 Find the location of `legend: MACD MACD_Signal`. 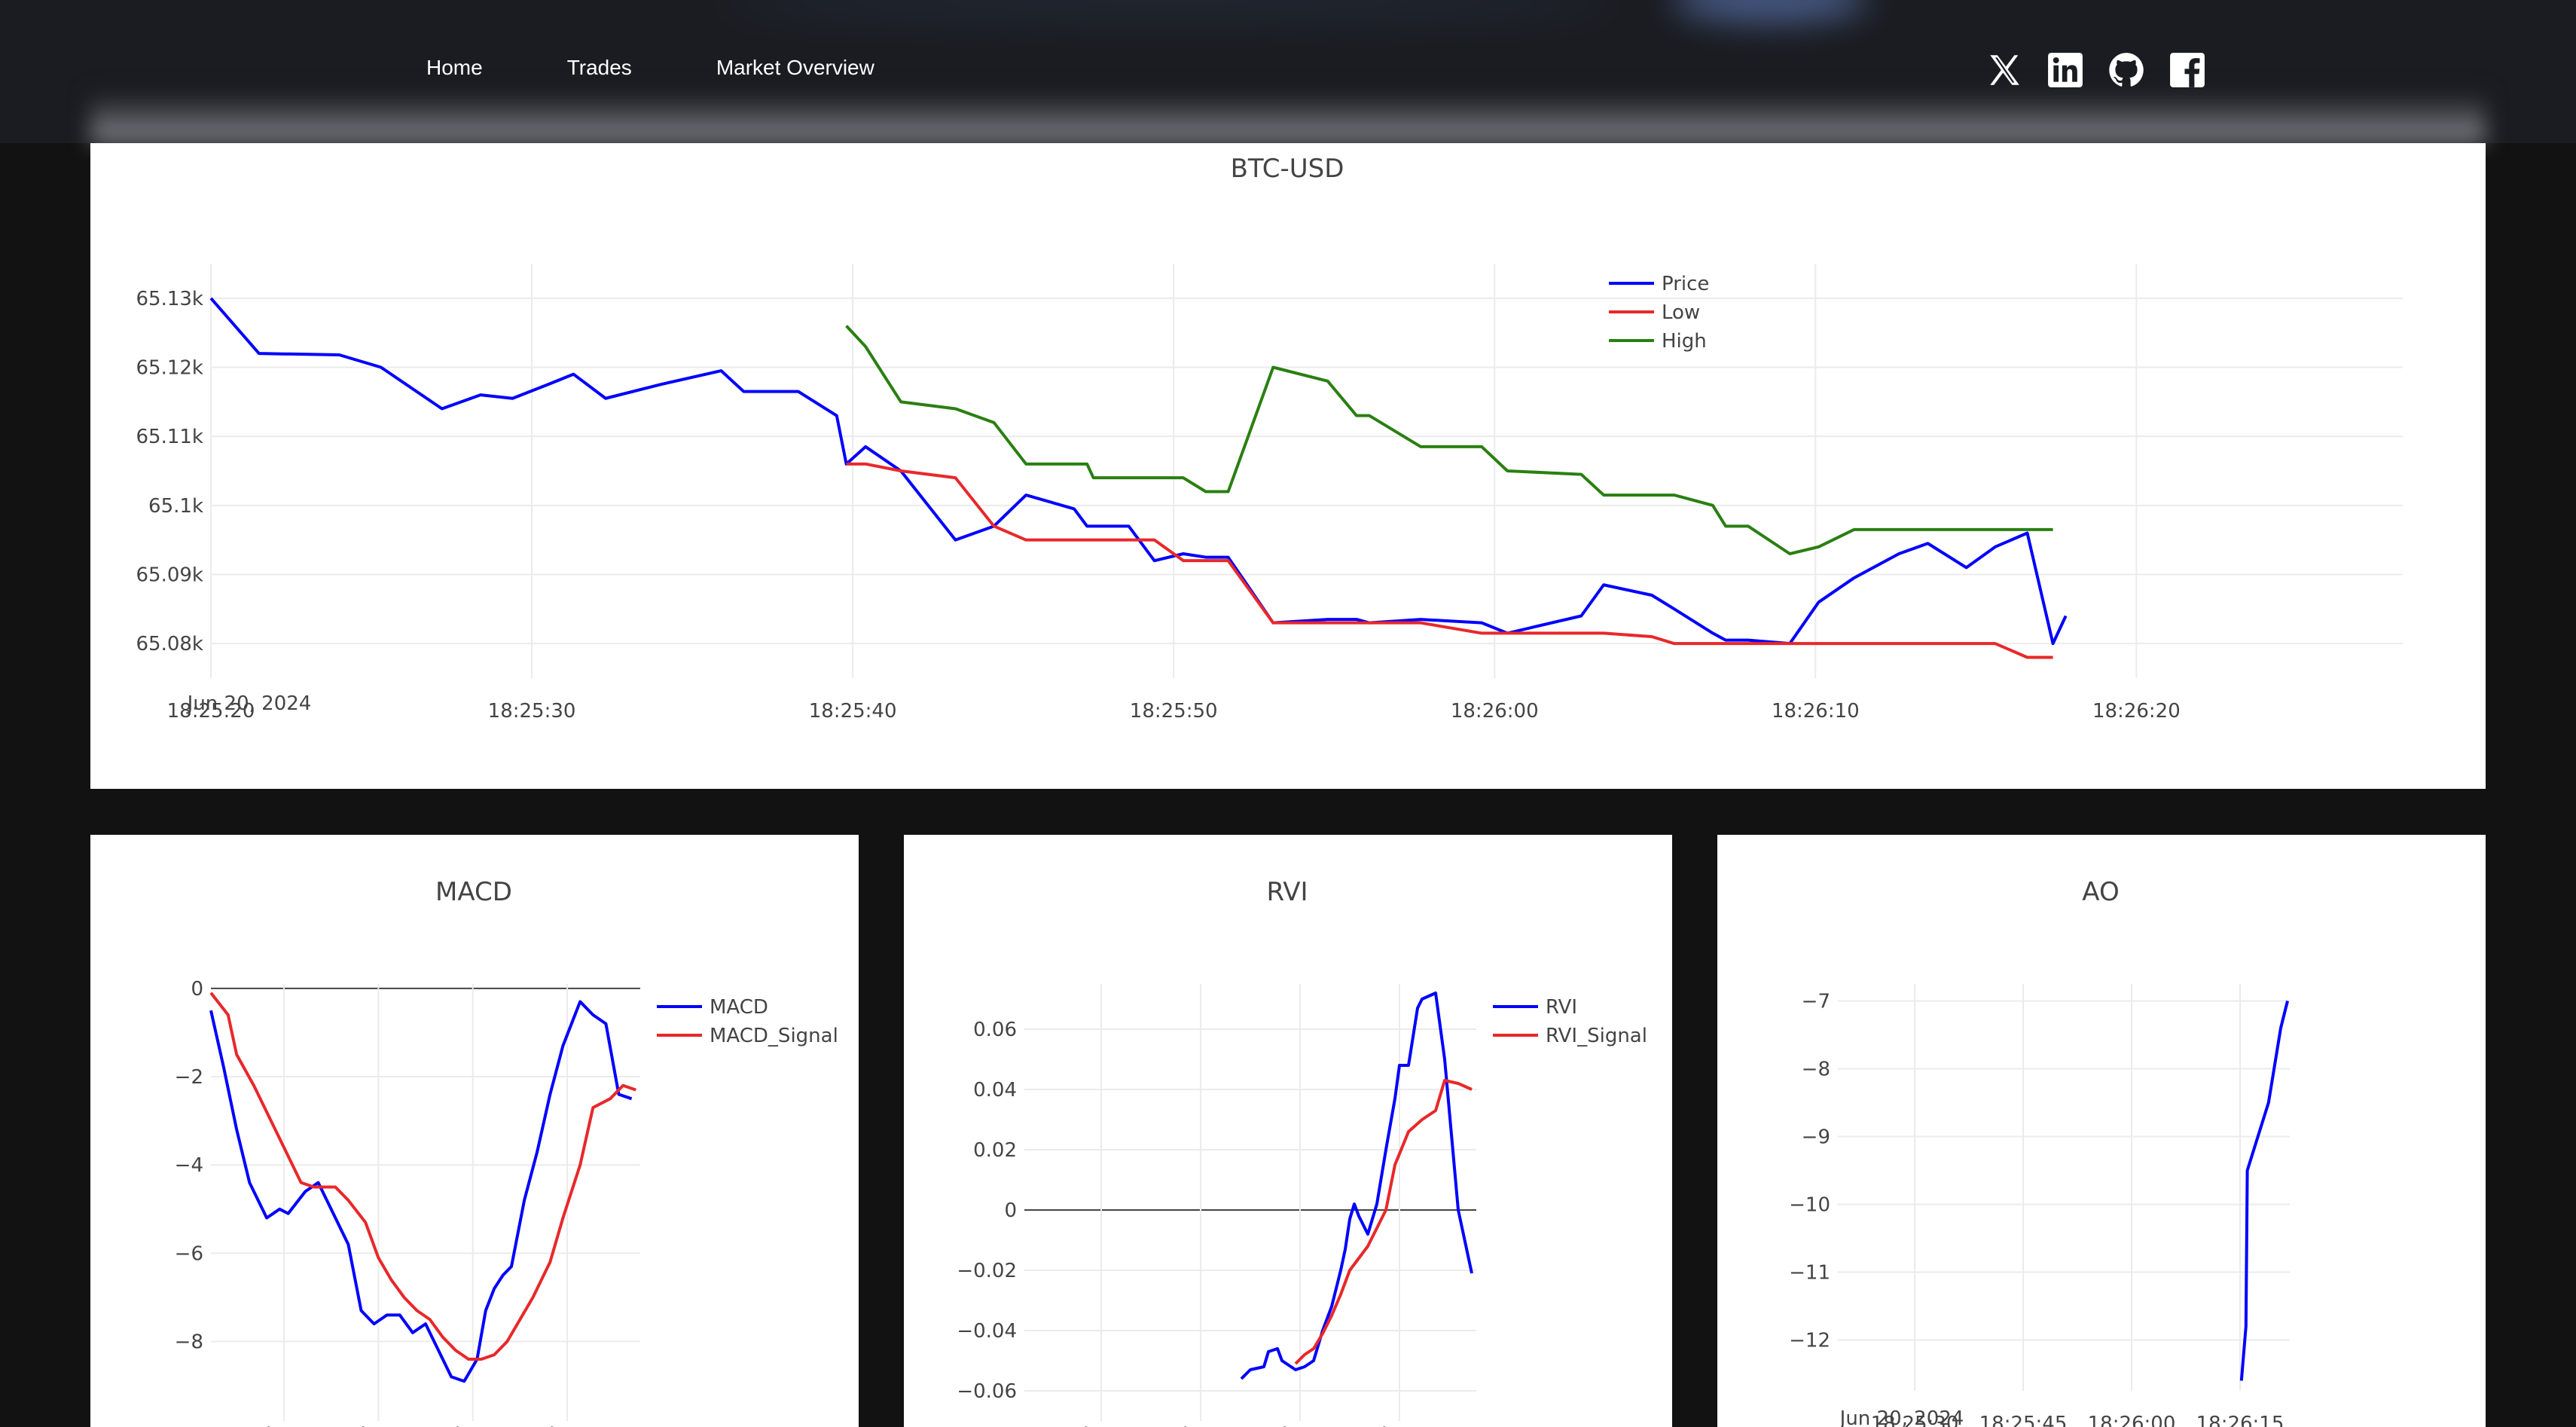

legend: MACD MACD_Signal is located at coordinates (748, 1021).